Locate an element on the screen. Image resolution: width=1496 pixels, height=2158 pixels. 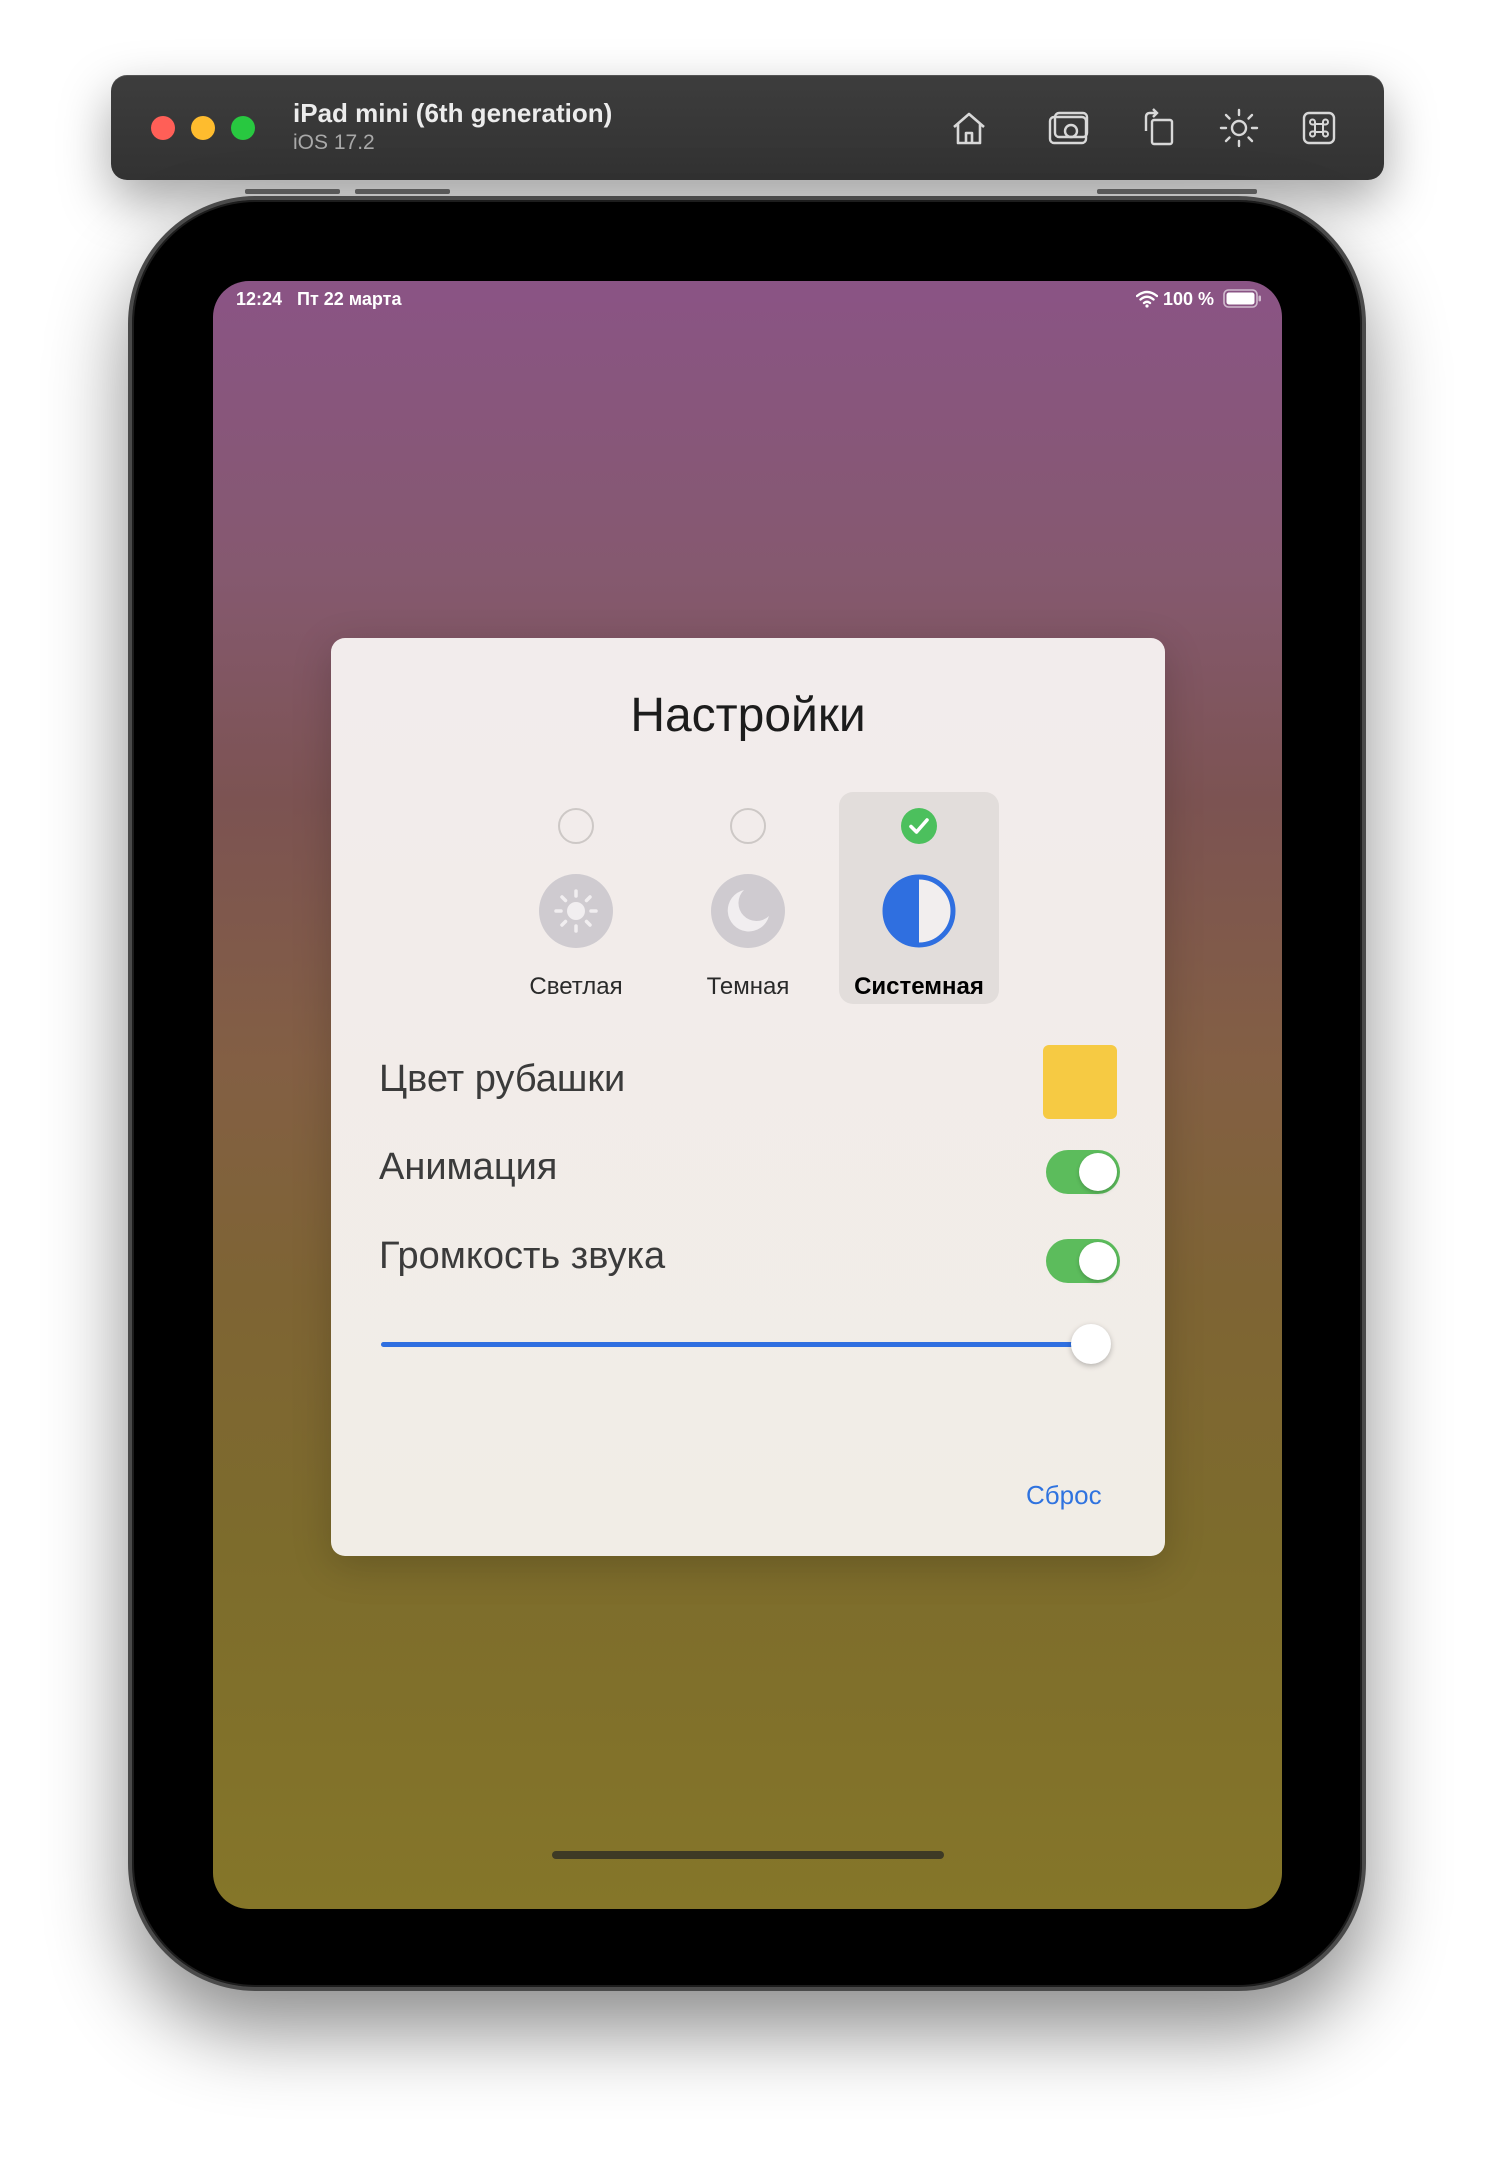
volume-slider-fill is located at coordinates (736, 1344).